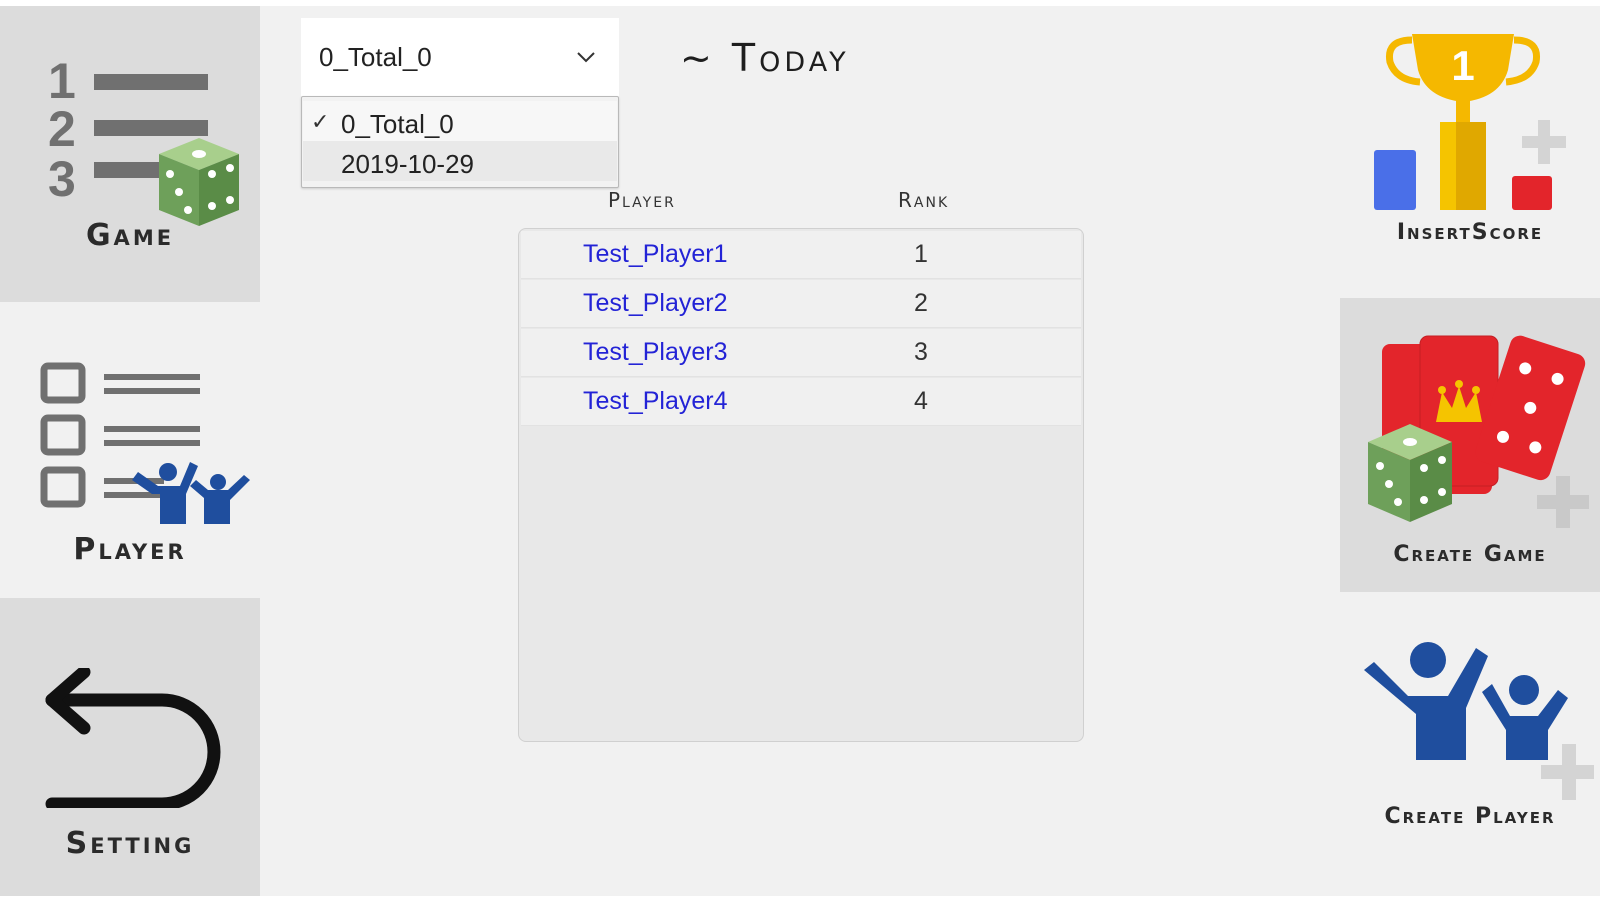 The height and width of the screenshot is (900, 1600). Describe the element at coordinates (801, 402) in the screenshot. I see `table-row: Test_Player4 4` at that location.